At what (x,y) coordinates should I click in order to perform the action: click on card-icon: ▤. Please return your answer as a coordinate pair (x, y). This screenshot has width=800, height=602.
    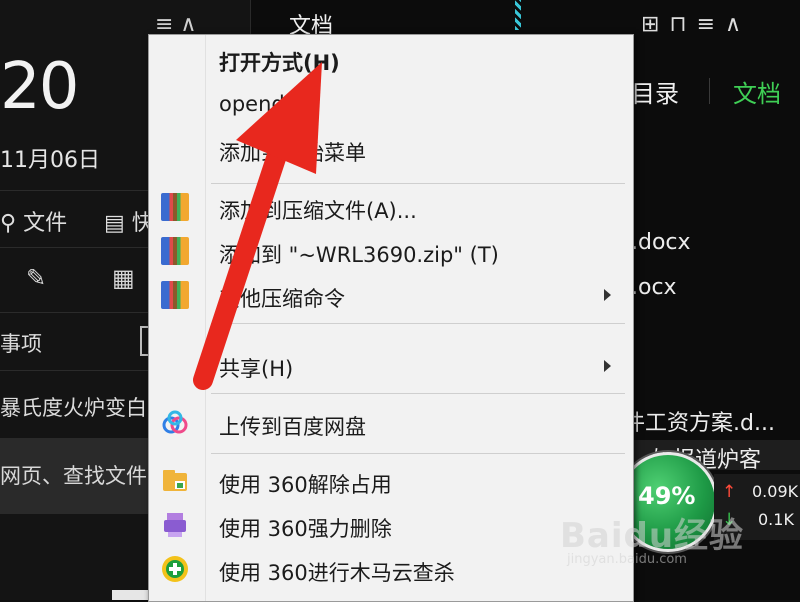
    Looking at the image, I should click on (114, 223).